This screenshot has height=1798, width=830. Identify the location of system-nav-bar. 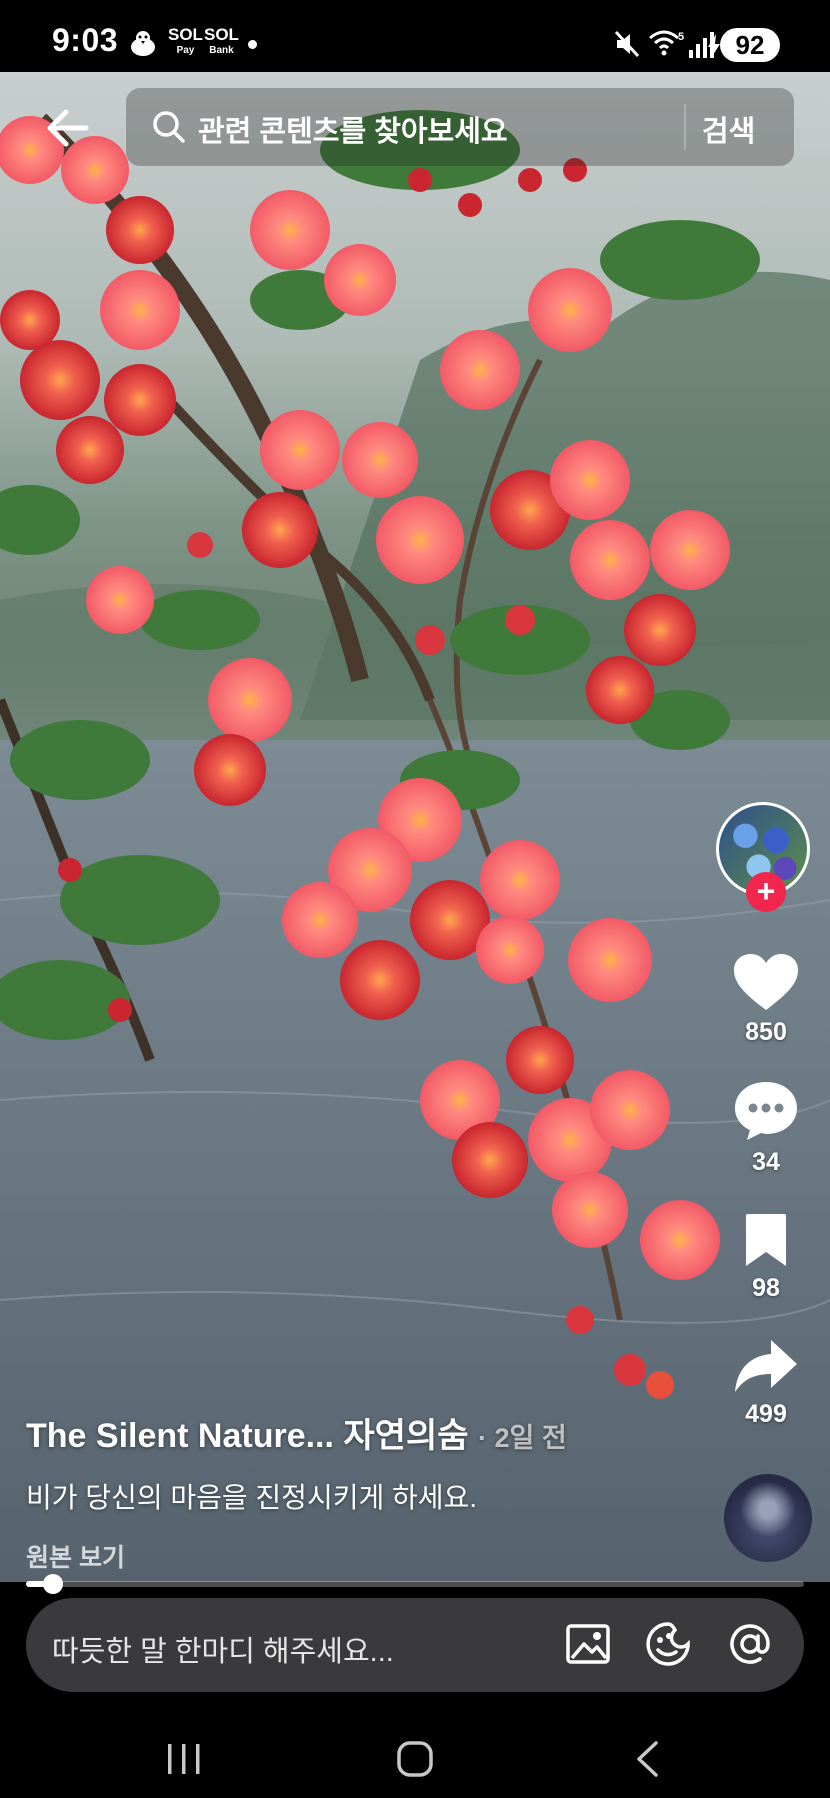
(415, 1749).